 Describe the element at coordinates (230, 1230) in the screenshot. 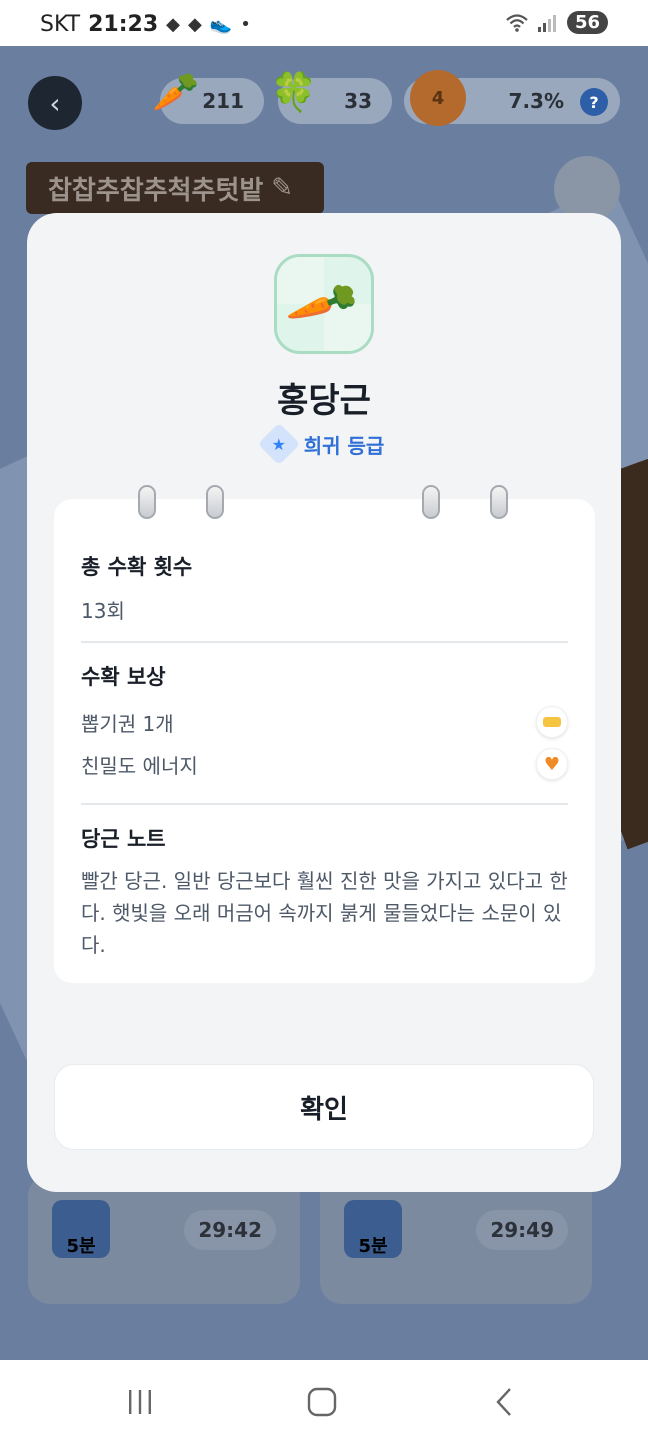

I see `plot-timer: 29:42` at that location.